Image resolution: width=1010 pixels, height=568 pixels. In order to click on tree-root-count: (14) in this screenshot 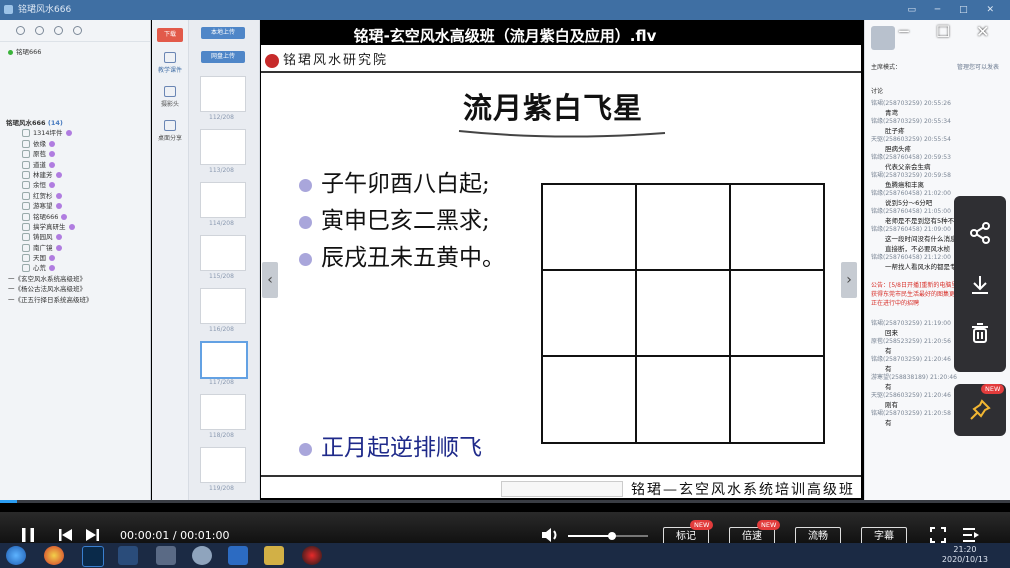, I will do `click(55, 123)`.